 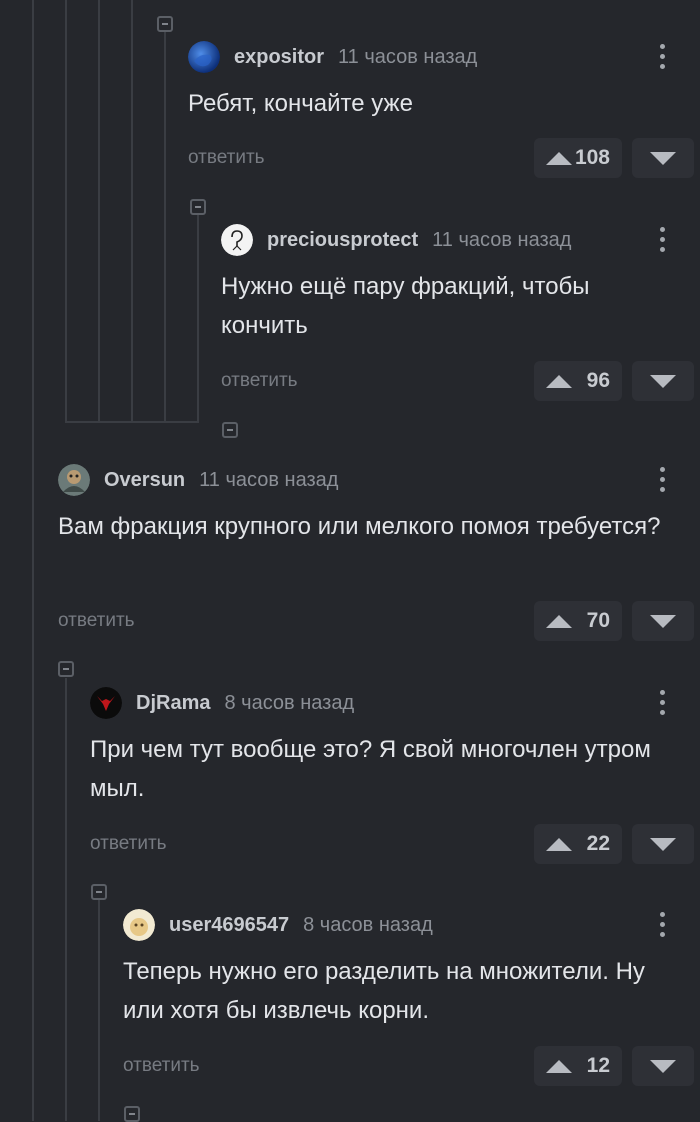 I want to click on vote-count: 70, so click(x=598, y=620).